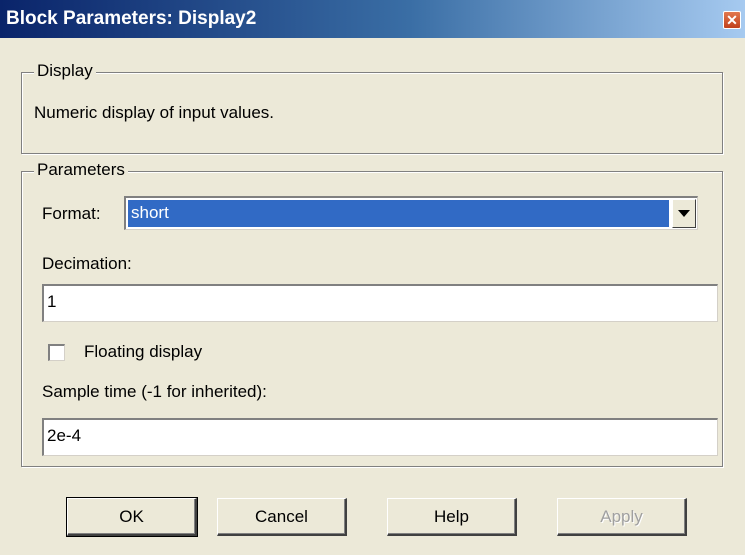  Describe the element at coordinates (143, 352) in the screenshot. I see `floating-display-label: Floating display` at that location.